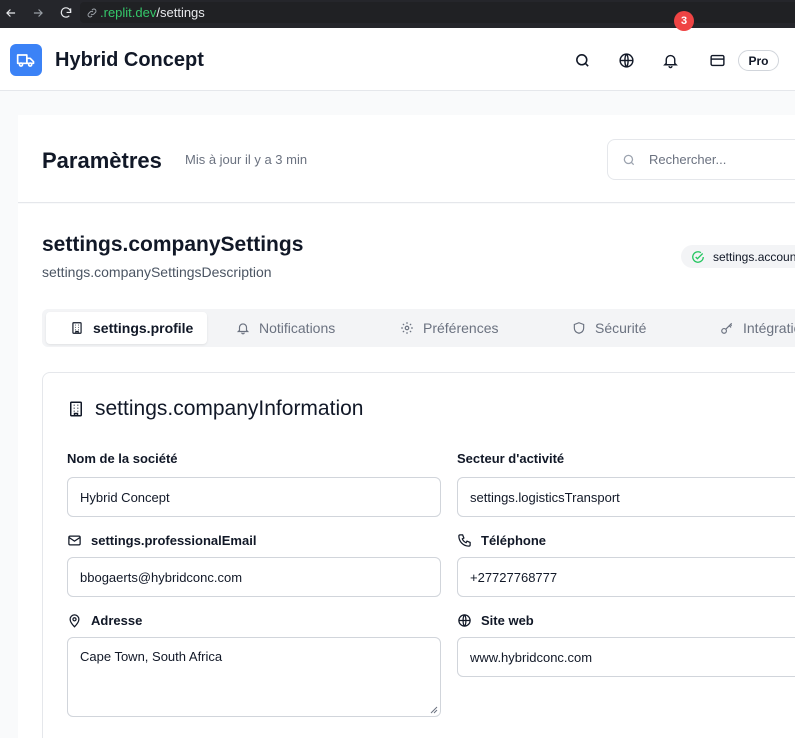  What do you see at coordinates (157, 272) in the screenshot?
I see `section-description: settings.companySettingsDescription` at bounding box center [157, 272].